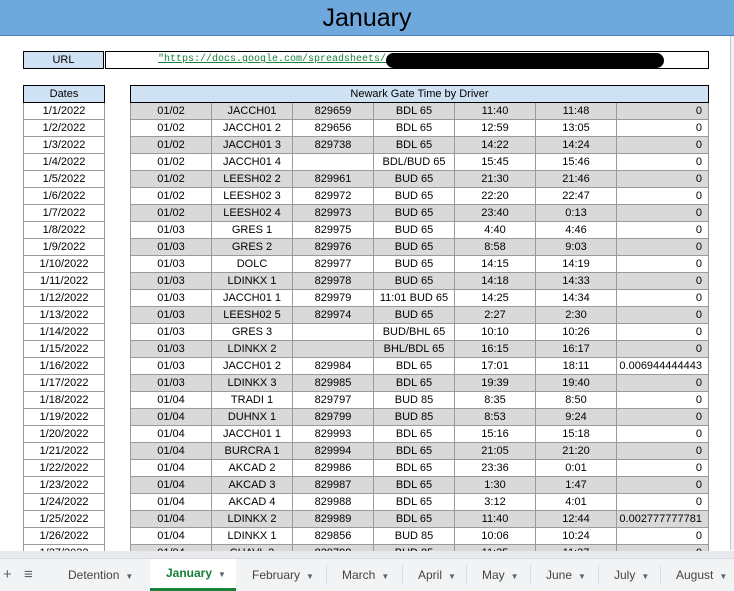  What do you see at coordinates (576, 281) in the screenshot?
I see `gate-out-cell: 14:33` at bounding box center [576, 281].